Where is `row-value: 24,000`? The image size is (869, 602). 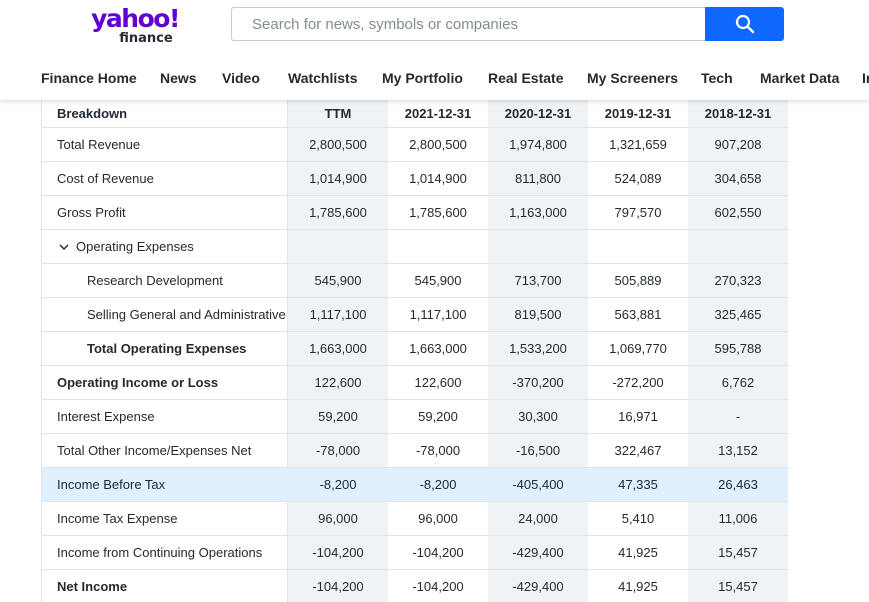 row-value: 24,000 is located at coordinates (538, 518).